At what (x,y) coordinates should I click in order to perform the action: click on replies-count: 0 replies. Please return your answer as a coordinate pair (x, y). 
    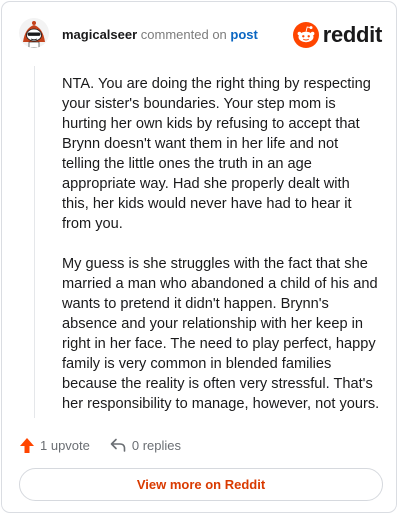
    Looking at the image, I should click on (156, 445).